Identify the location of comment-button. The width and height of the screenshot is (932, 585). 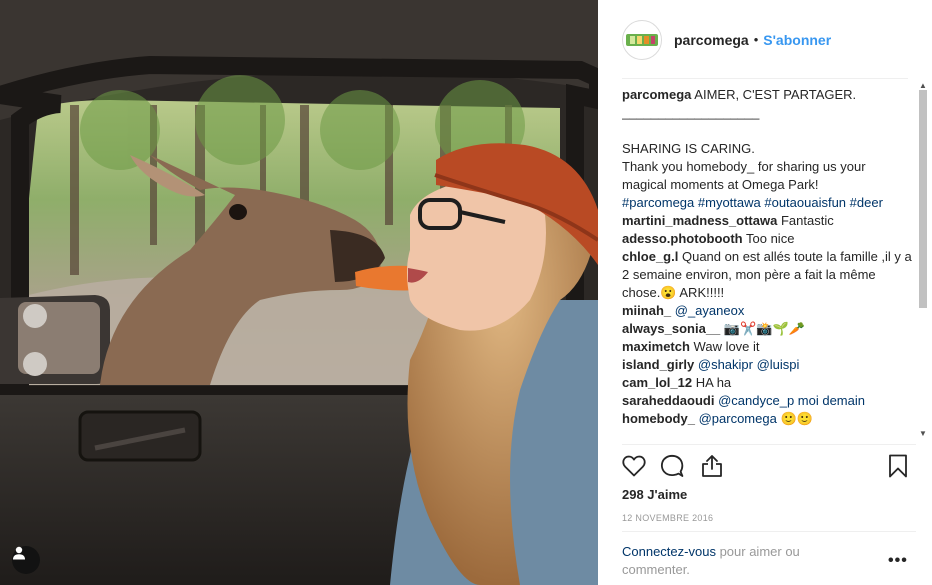
(672, 466).